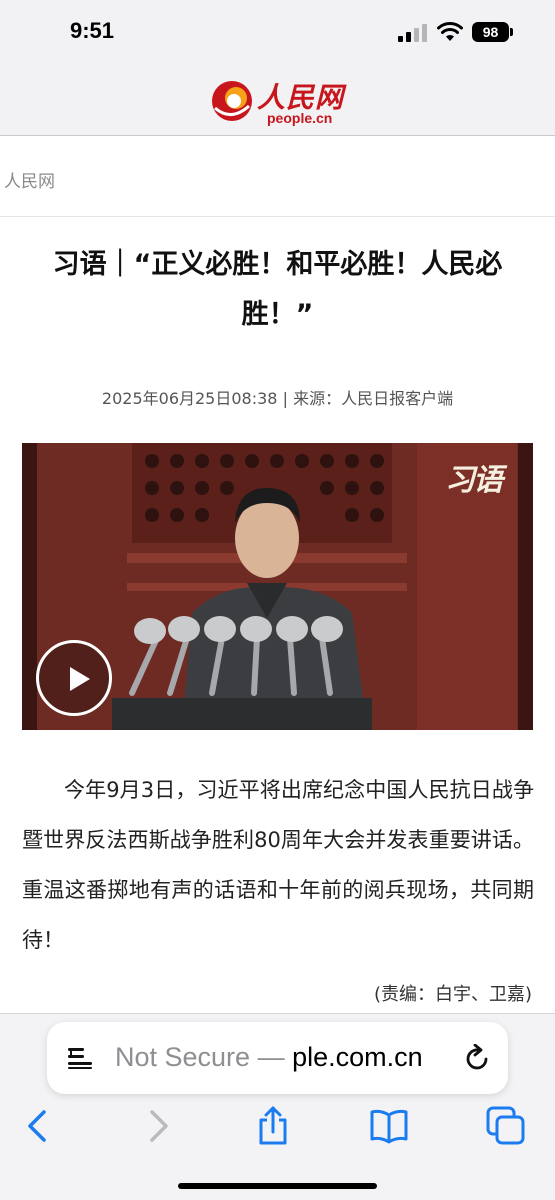 The height and width of the screenshot is (1200, 555). I want to click on url-security-label: Not Secure —, so click(204, 1057).